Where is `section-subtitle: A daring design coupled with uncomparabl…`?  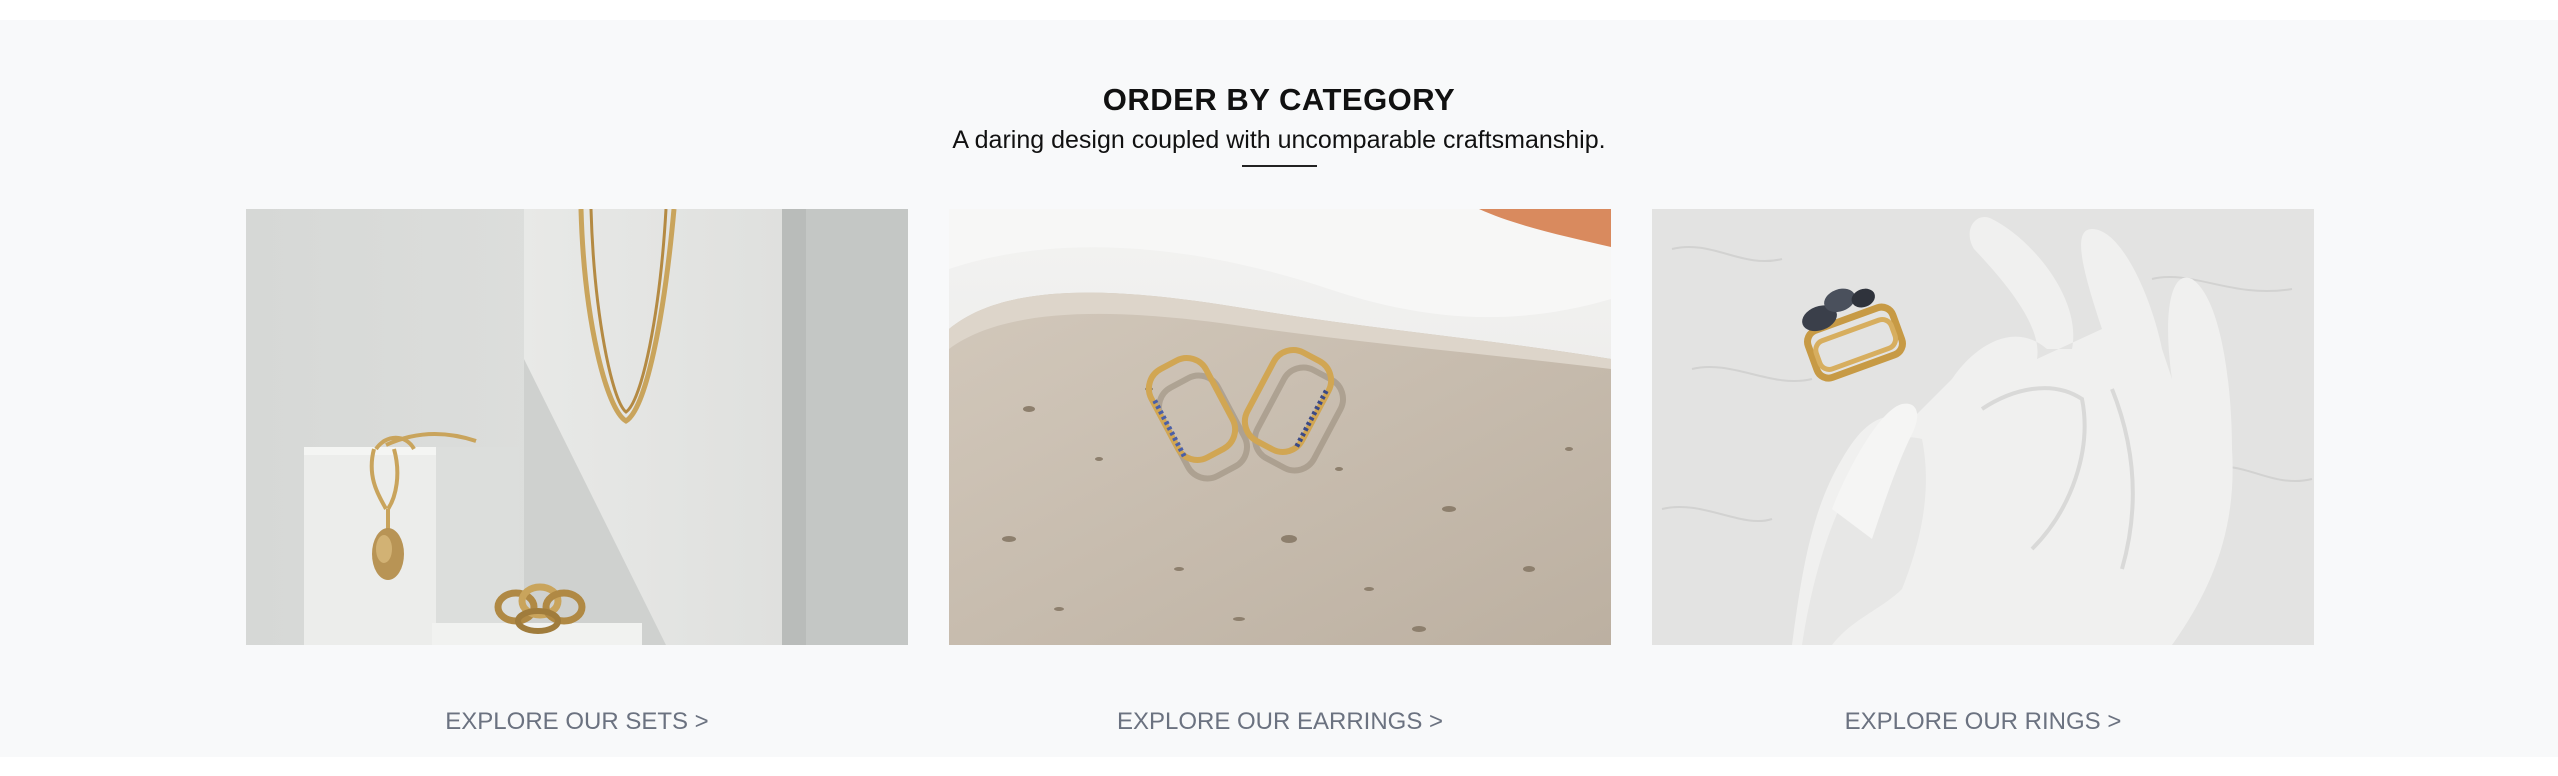
section-subtitle: A daring design coupled with uncomparabl… is located at coordinates (1279, 140).